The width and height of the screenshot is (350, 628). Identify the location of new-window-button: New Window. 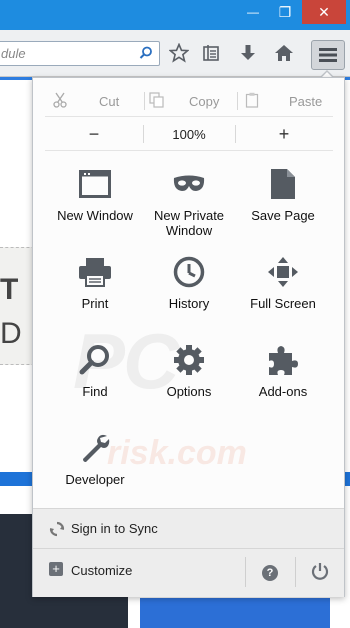
(95, 208).